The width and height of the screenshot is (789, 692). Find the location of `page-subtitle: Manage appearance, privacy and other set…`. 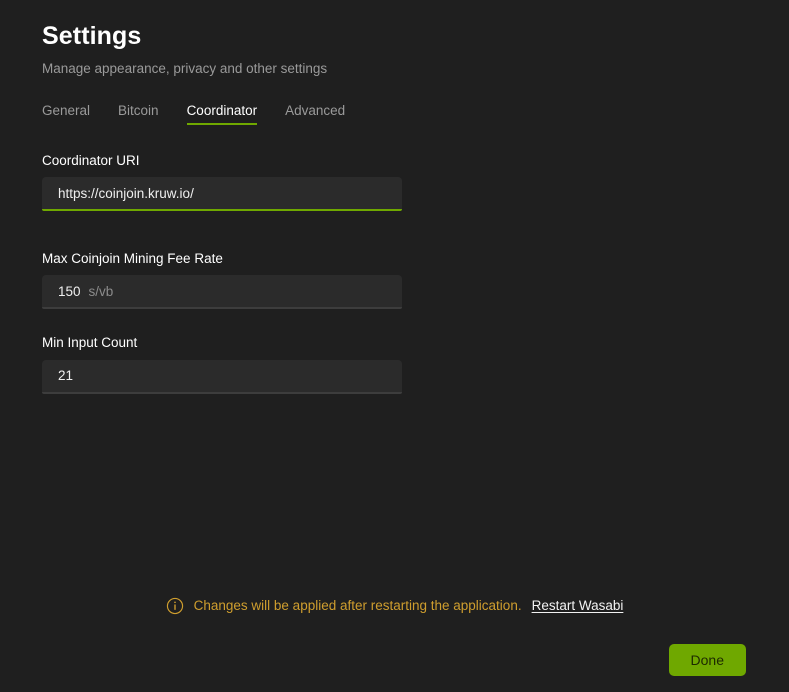

page-subtitle: Manage appearance, privacy and other set… is located at coordinates (185, 68).